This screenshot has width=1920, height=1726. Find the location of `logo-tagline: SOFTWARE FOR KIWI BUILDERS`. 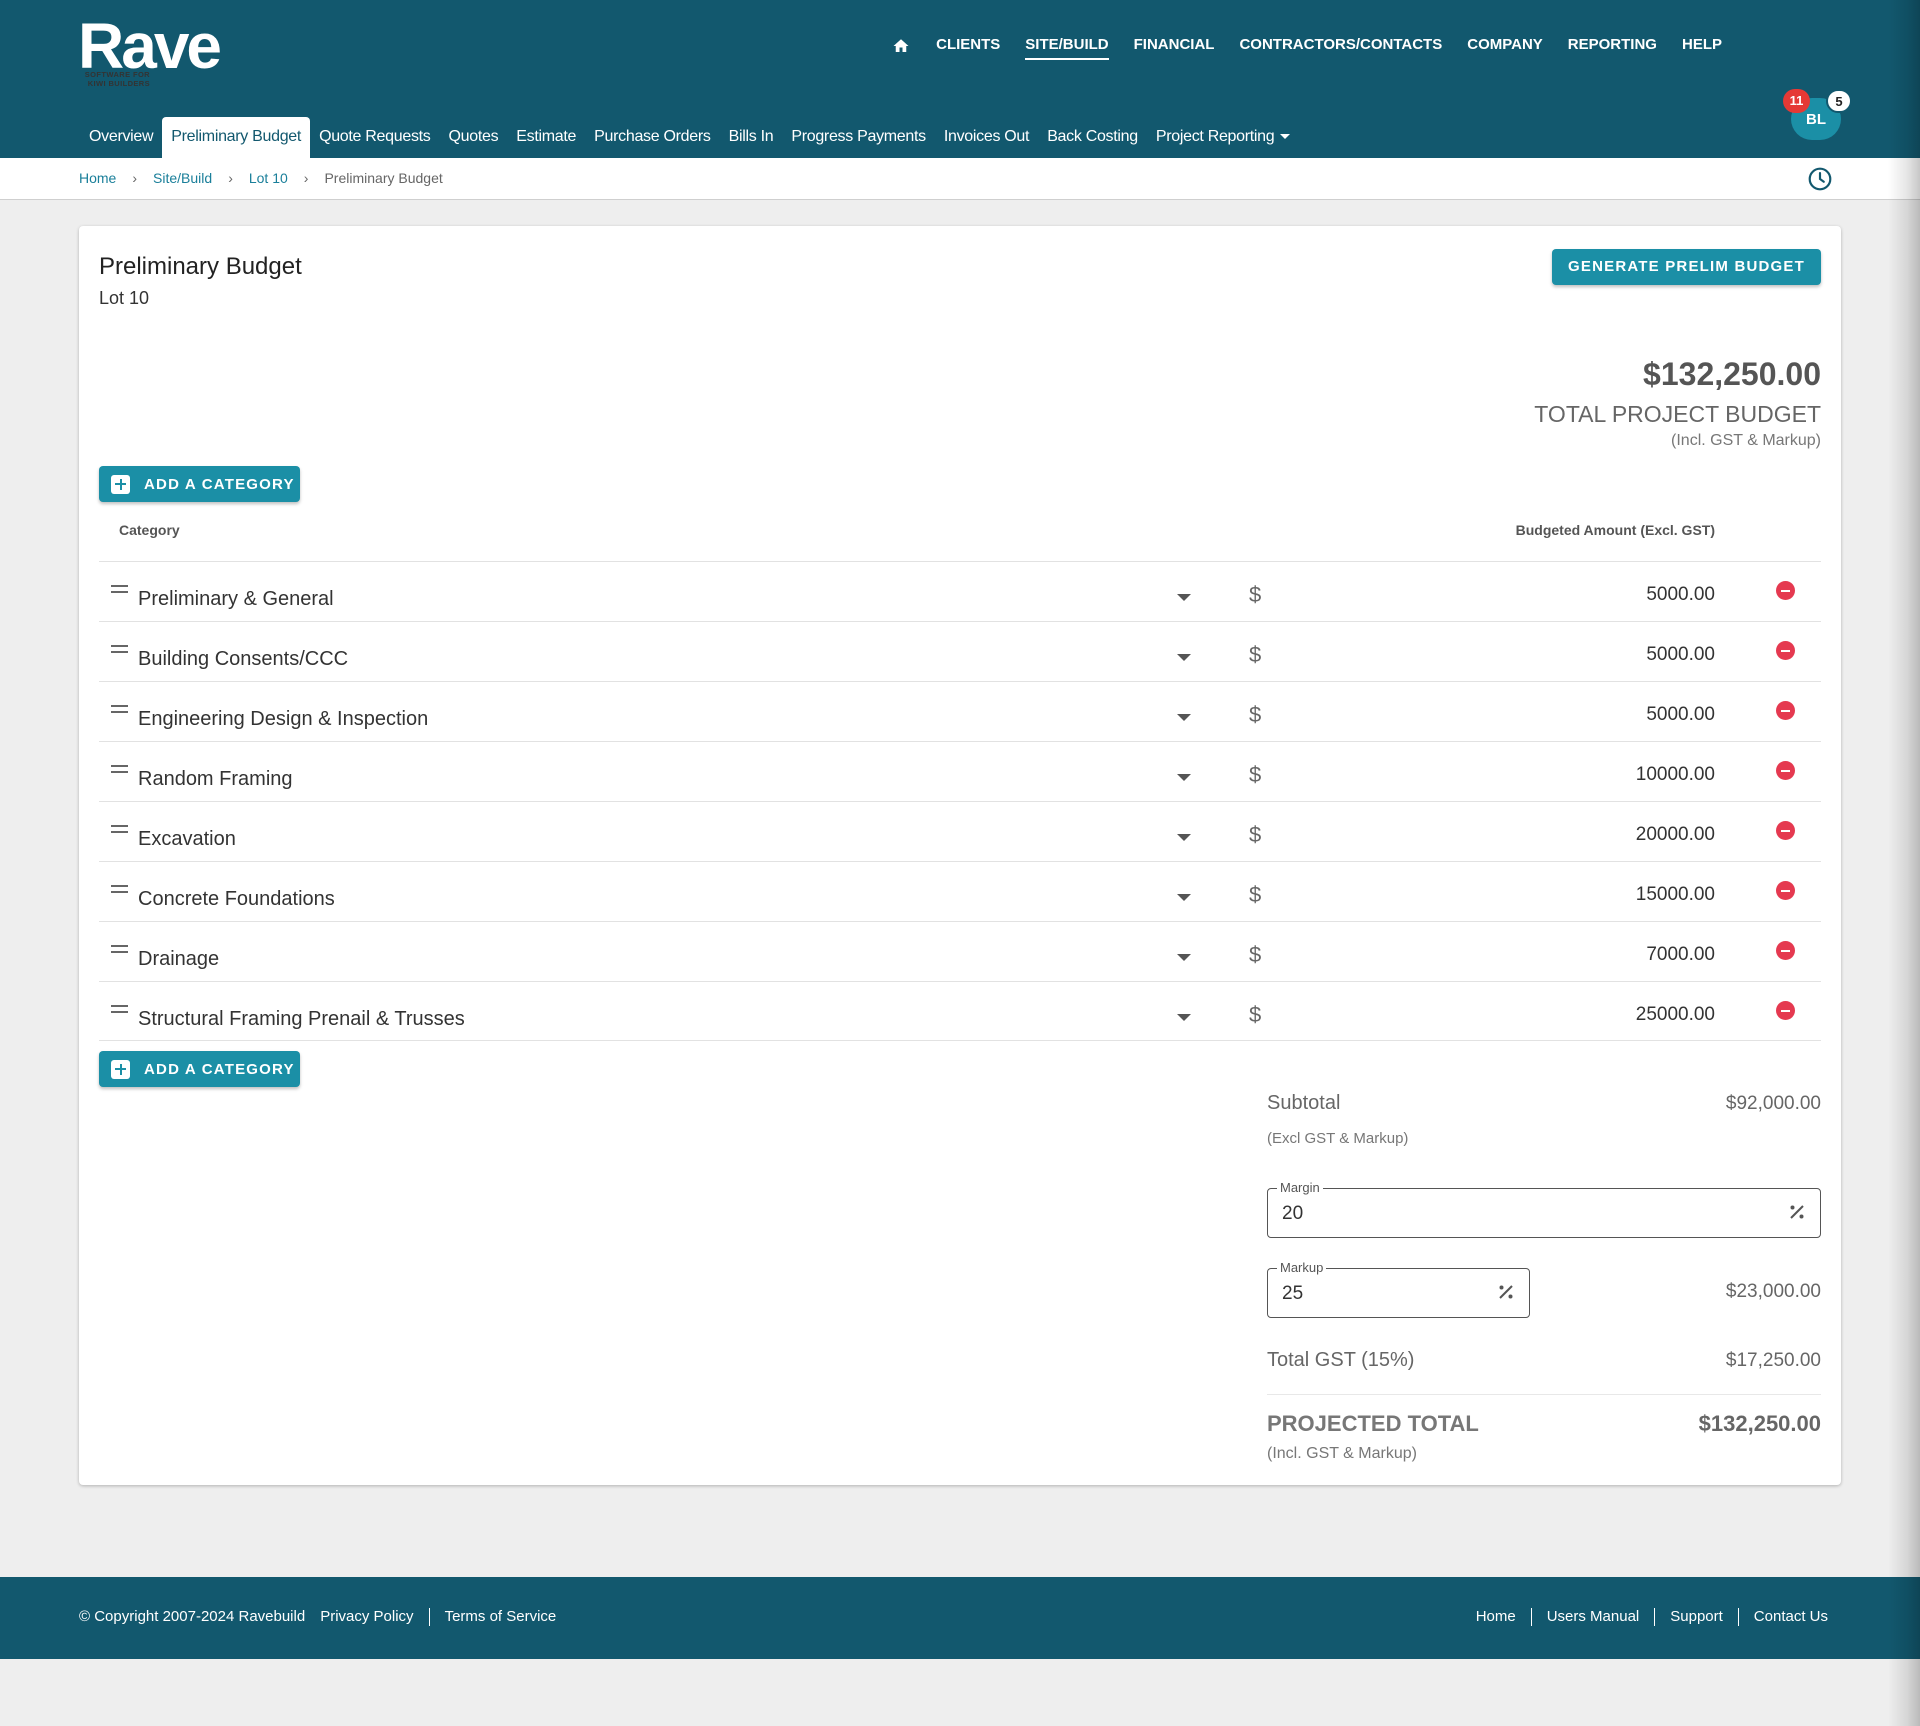

logo-tagline: SOFTWARE FOR KIWI BUILDERS is located at coordinates (114, 79).